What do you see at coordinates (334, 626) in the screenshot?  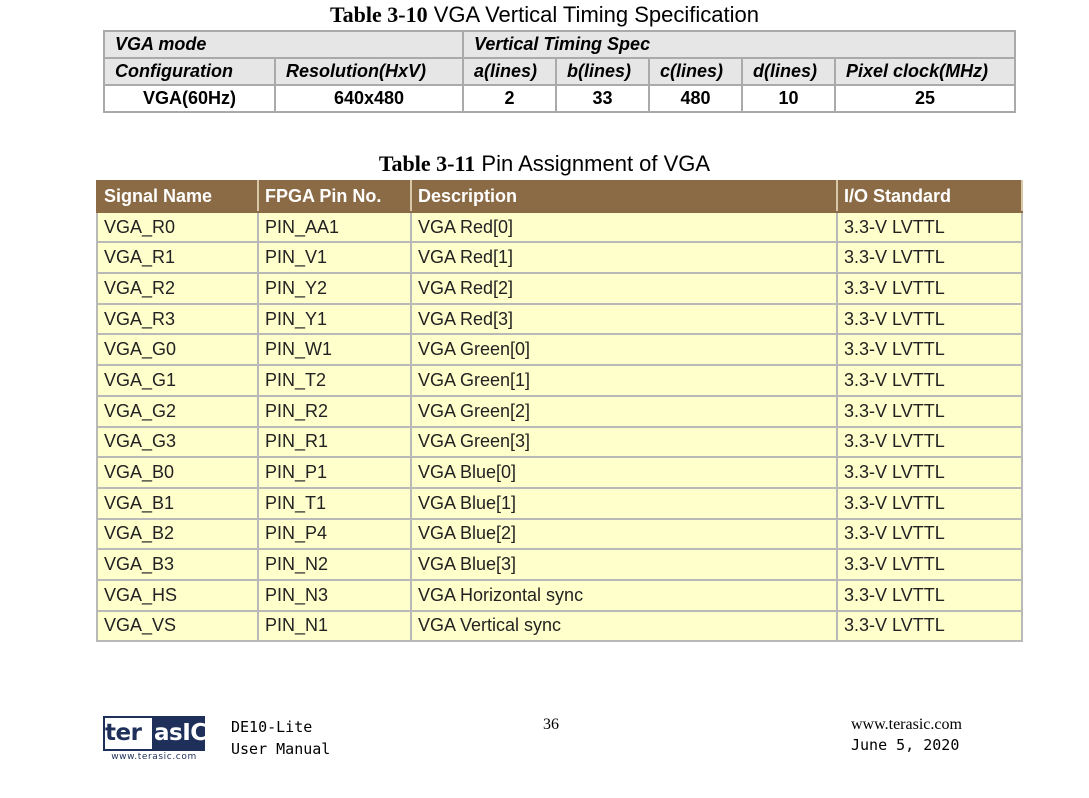 I see `table-cell: PIN_N1` at bounding box center [334, 626].